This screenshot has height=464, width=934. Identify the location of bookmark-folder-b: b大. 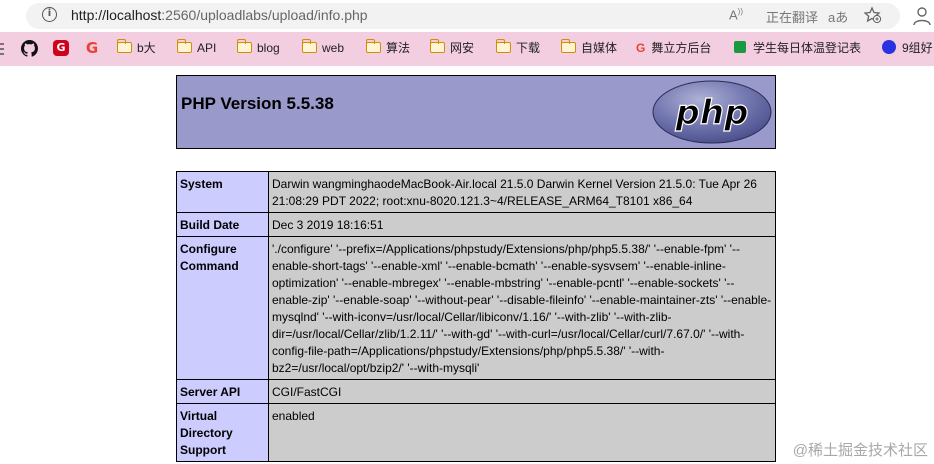
(136, 48).